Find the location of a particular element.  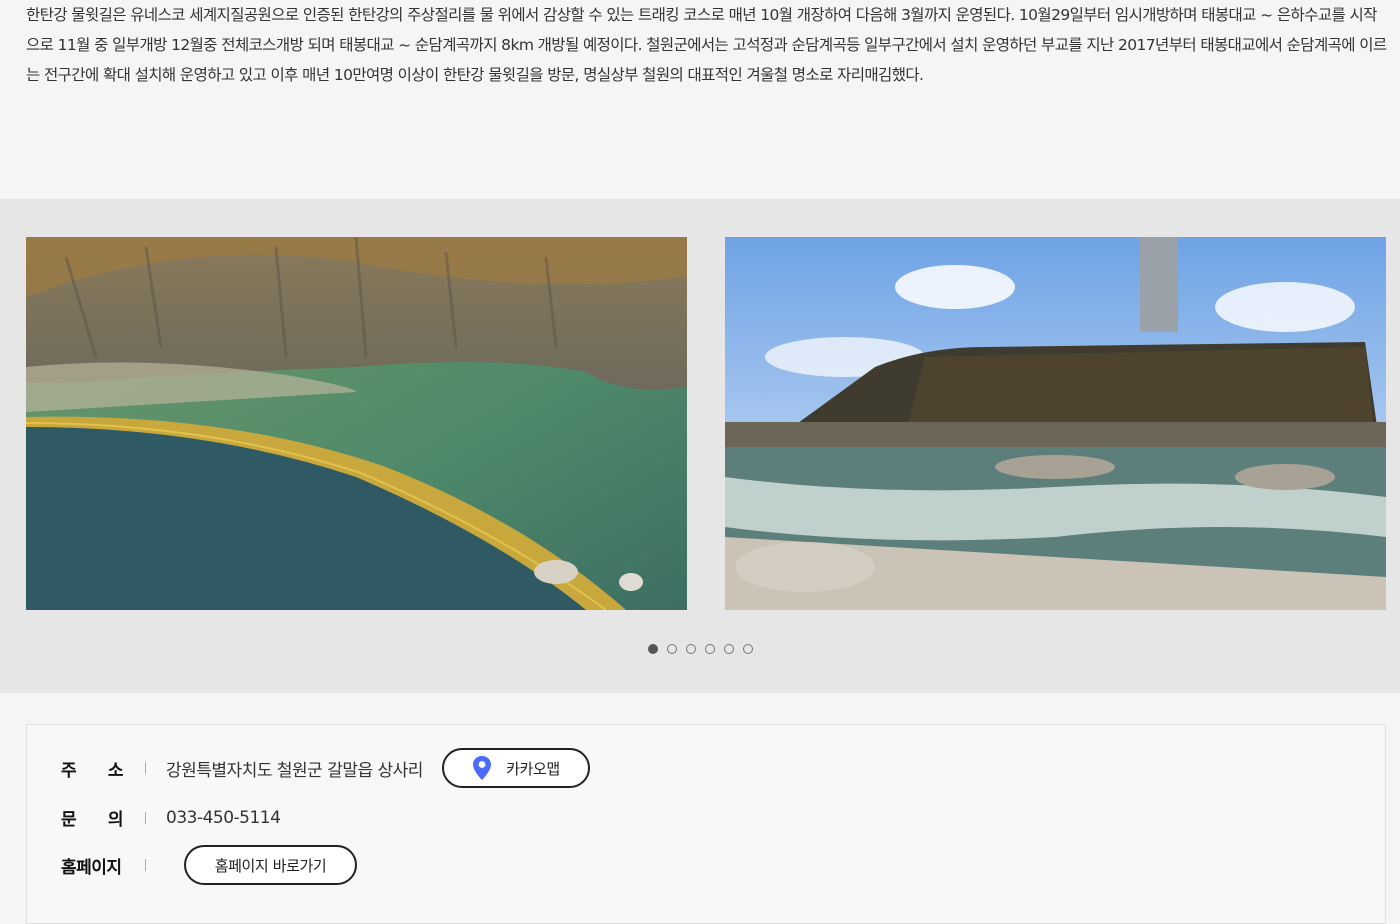

gallery-pagination is located at coordinates (700, 649).